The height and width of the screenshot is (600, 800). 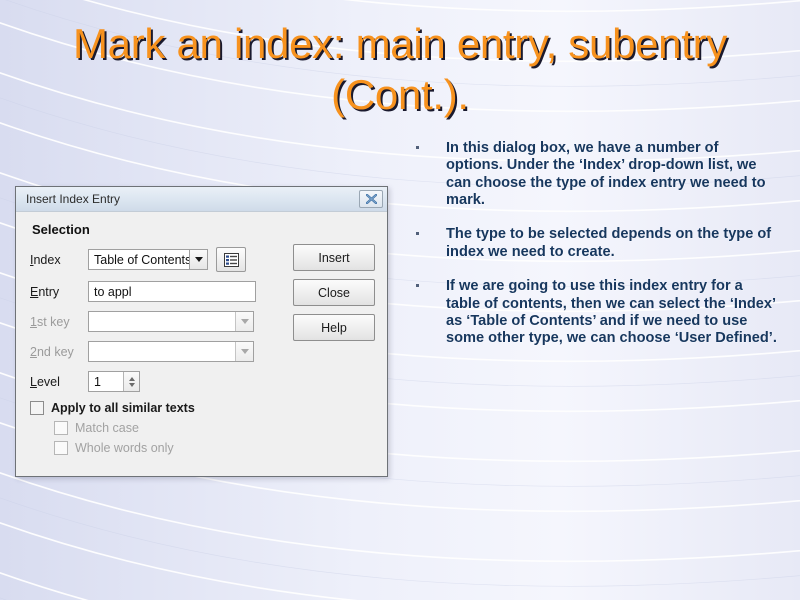 What do you see at coordinates (231, 259) in the screenshot?
I see `index-list-icon` at bounding box center [231, 259].